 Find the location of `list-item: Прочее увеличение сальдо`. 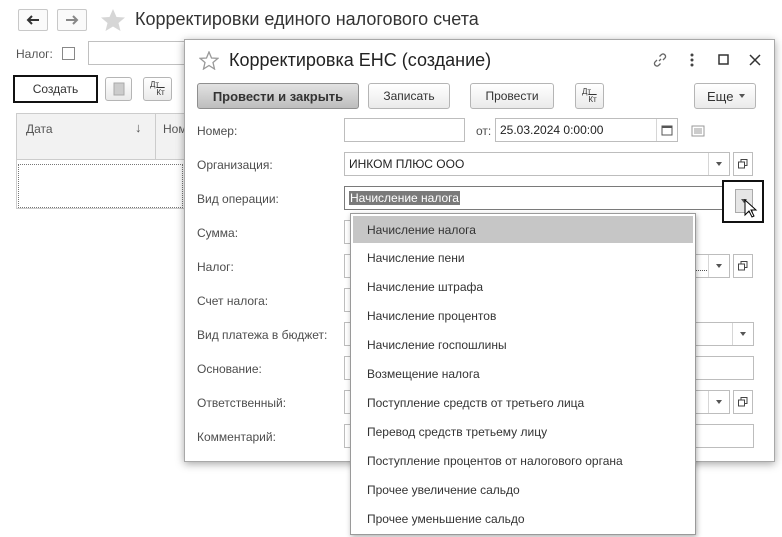

list-item: Прочее увеличение сальдо is located at coordinates (523, 489).